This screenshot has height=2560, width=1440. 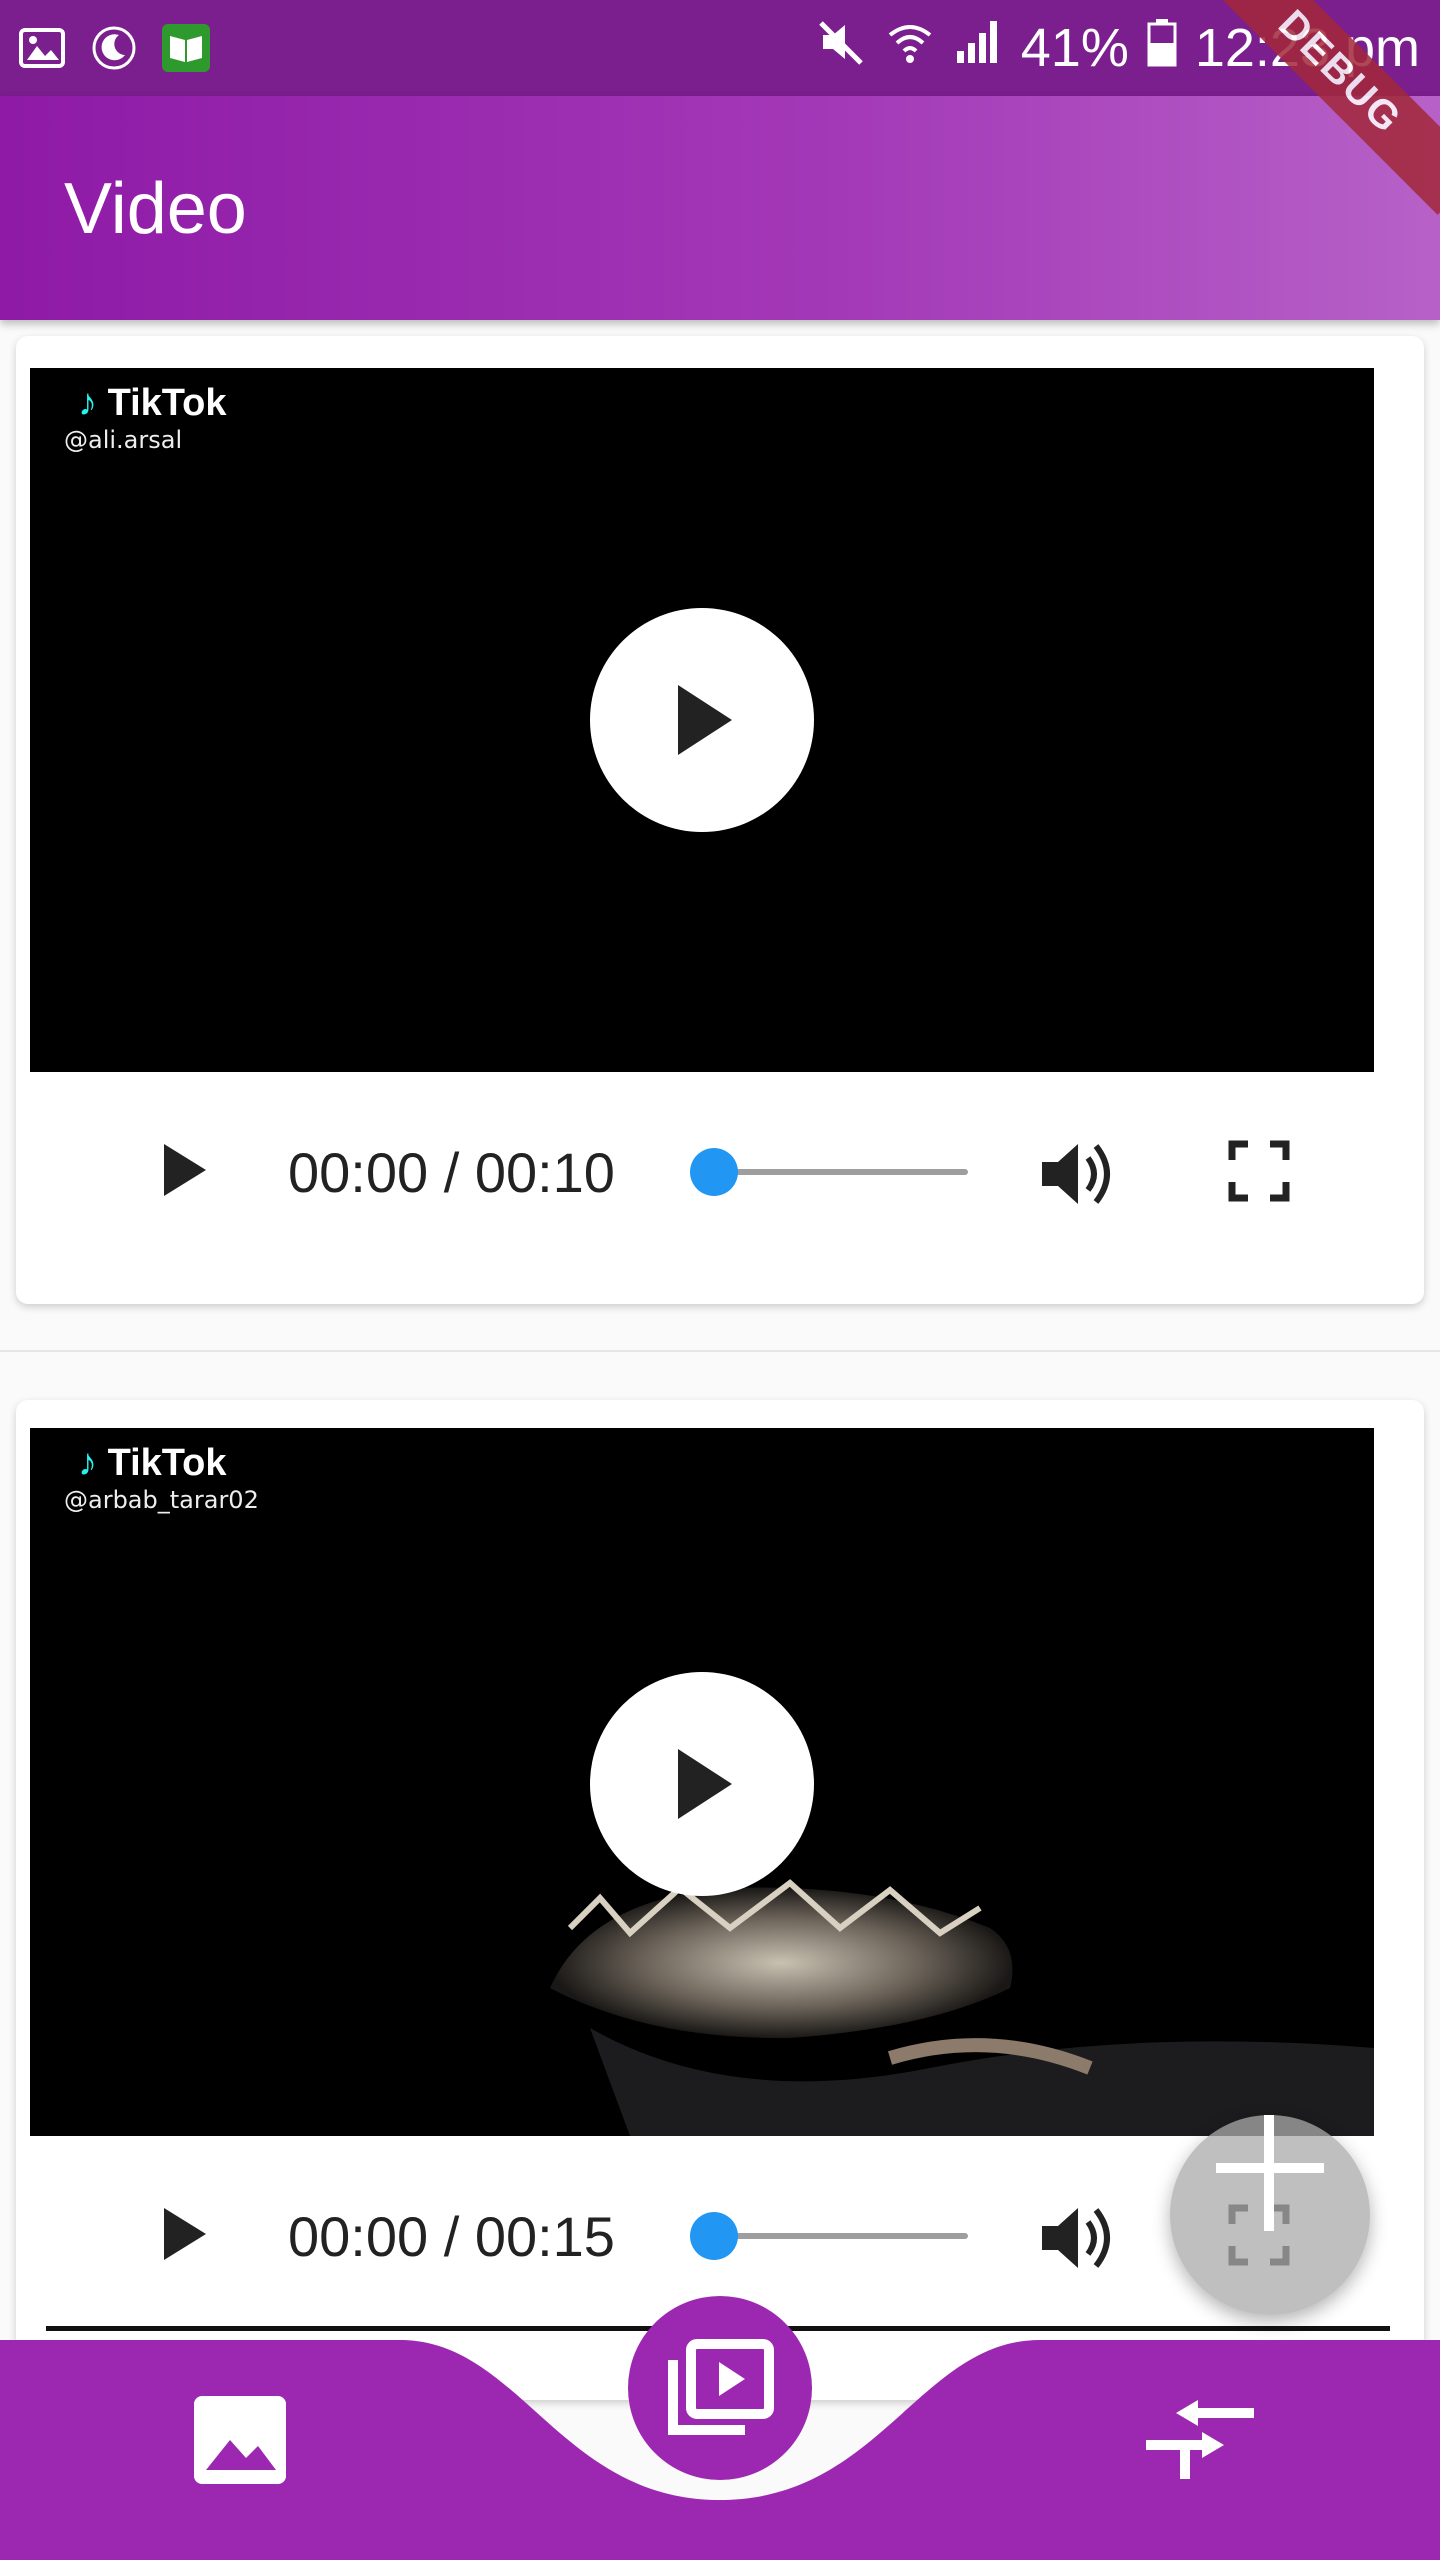 What do you see at coordinates (1074, 48) in the screenshot?
I see `battery-percent: 41%` at bounding box center [1074, 48].